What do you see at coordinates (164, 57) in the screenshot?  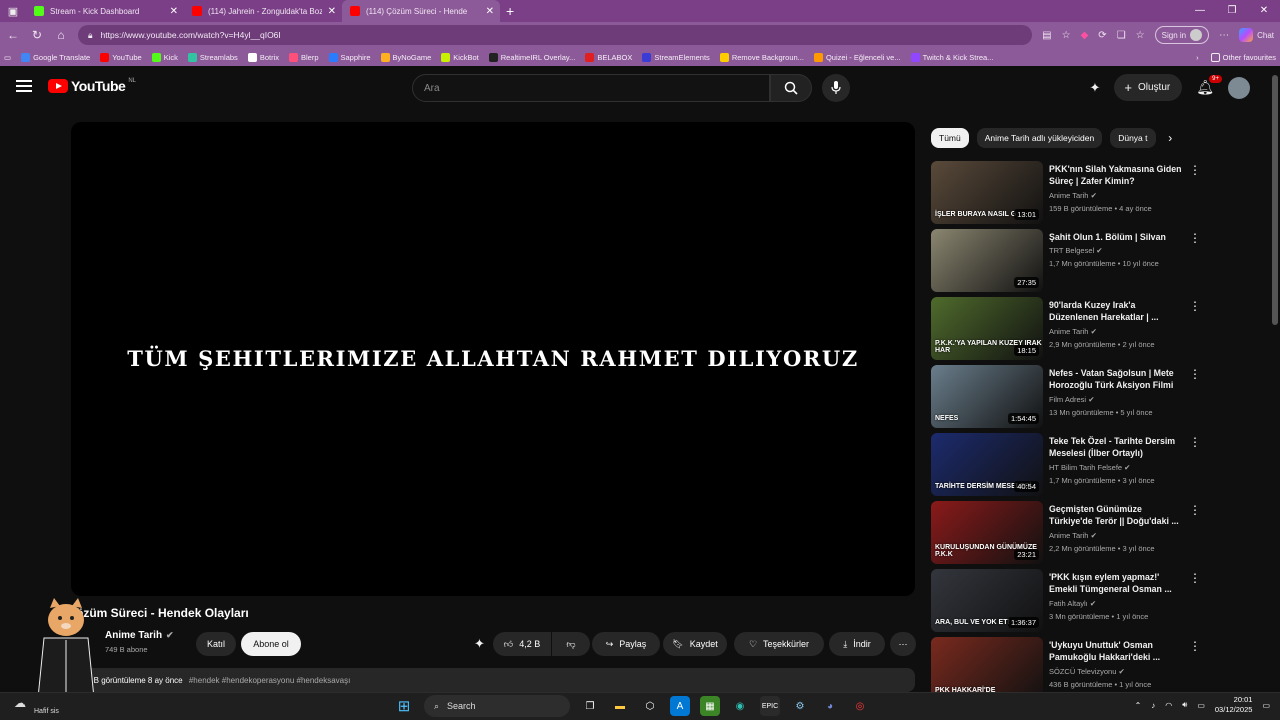 I see `bookmark-item: Kick` at bounding box center [164, 57].